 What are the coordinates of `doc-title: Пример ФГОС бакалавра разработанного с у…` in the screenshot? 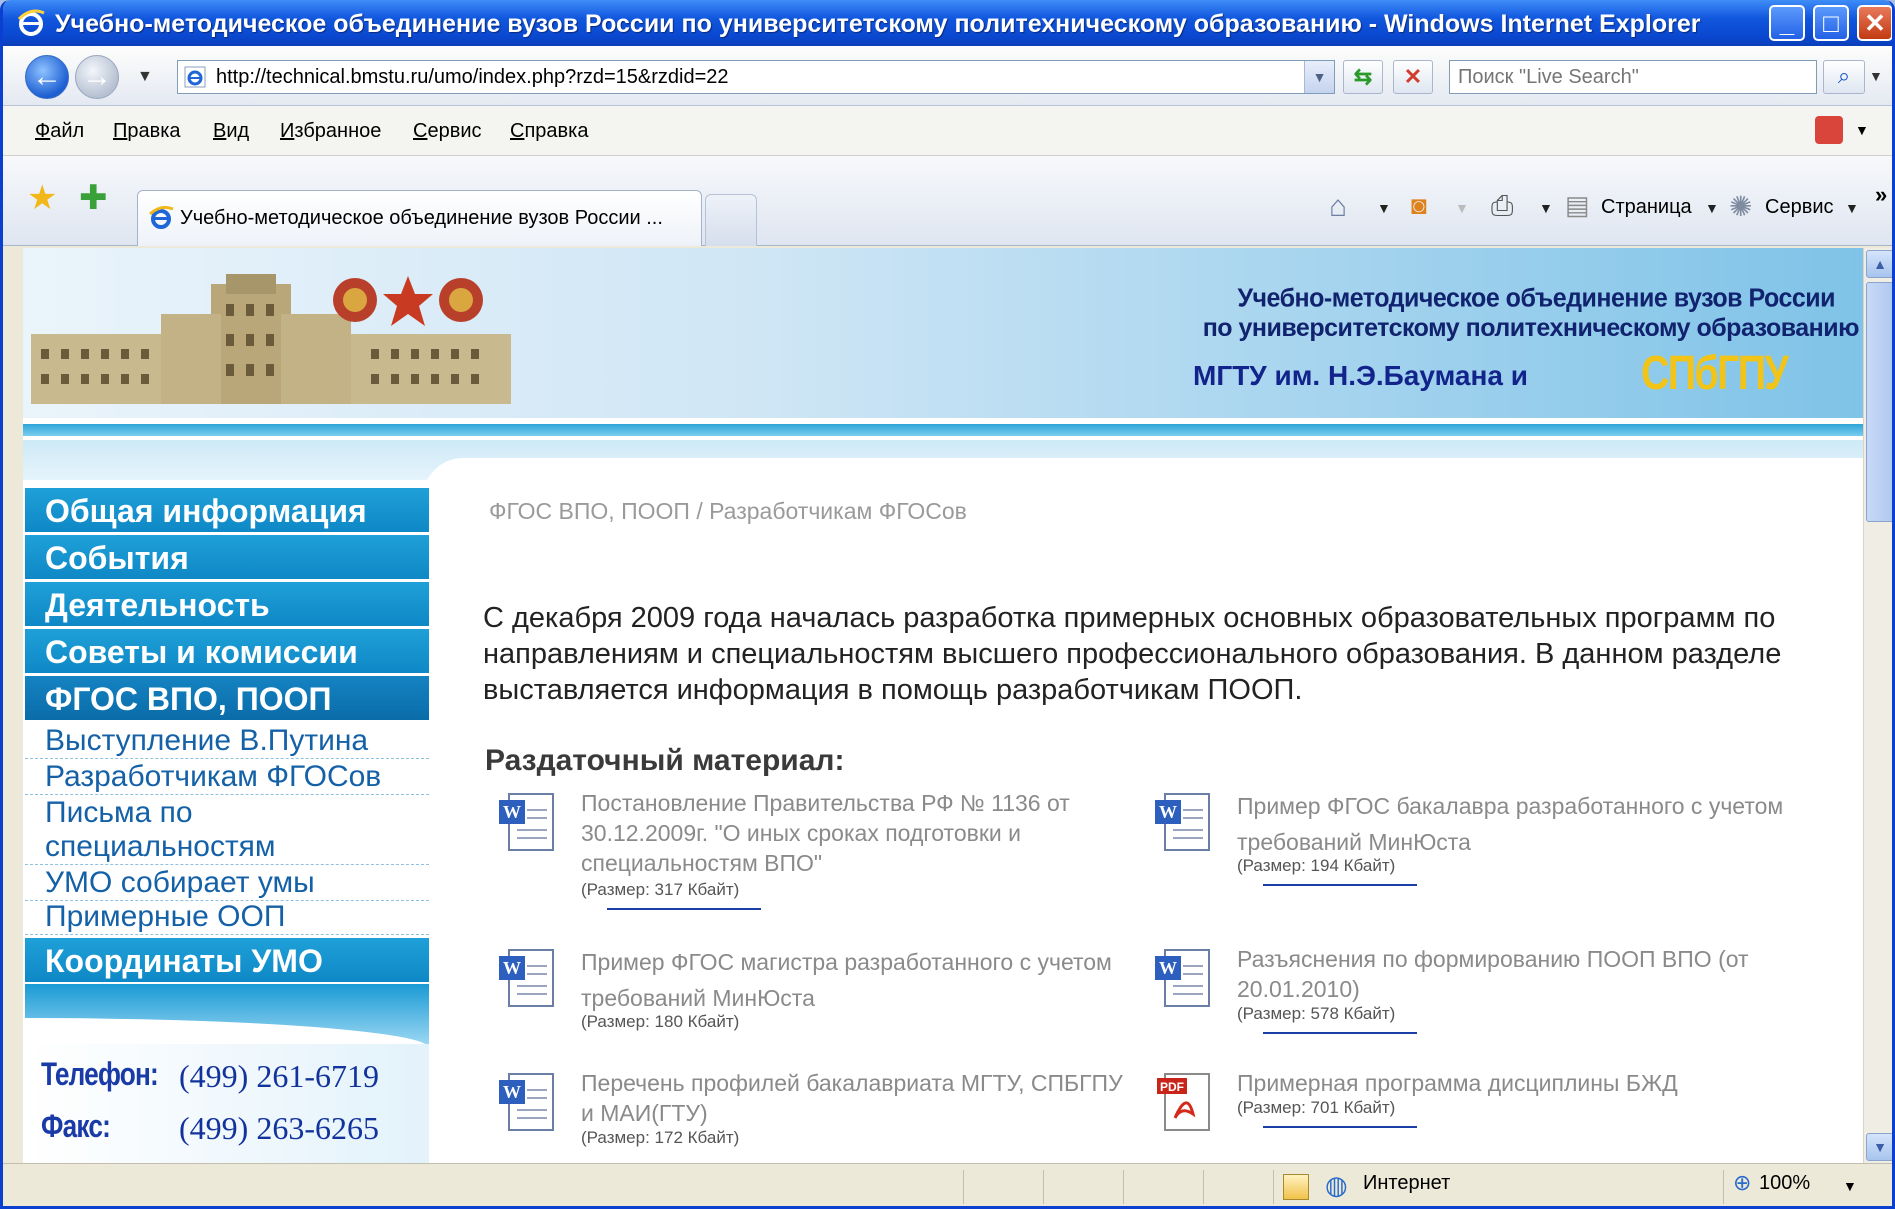 It's located at (1517, 824).